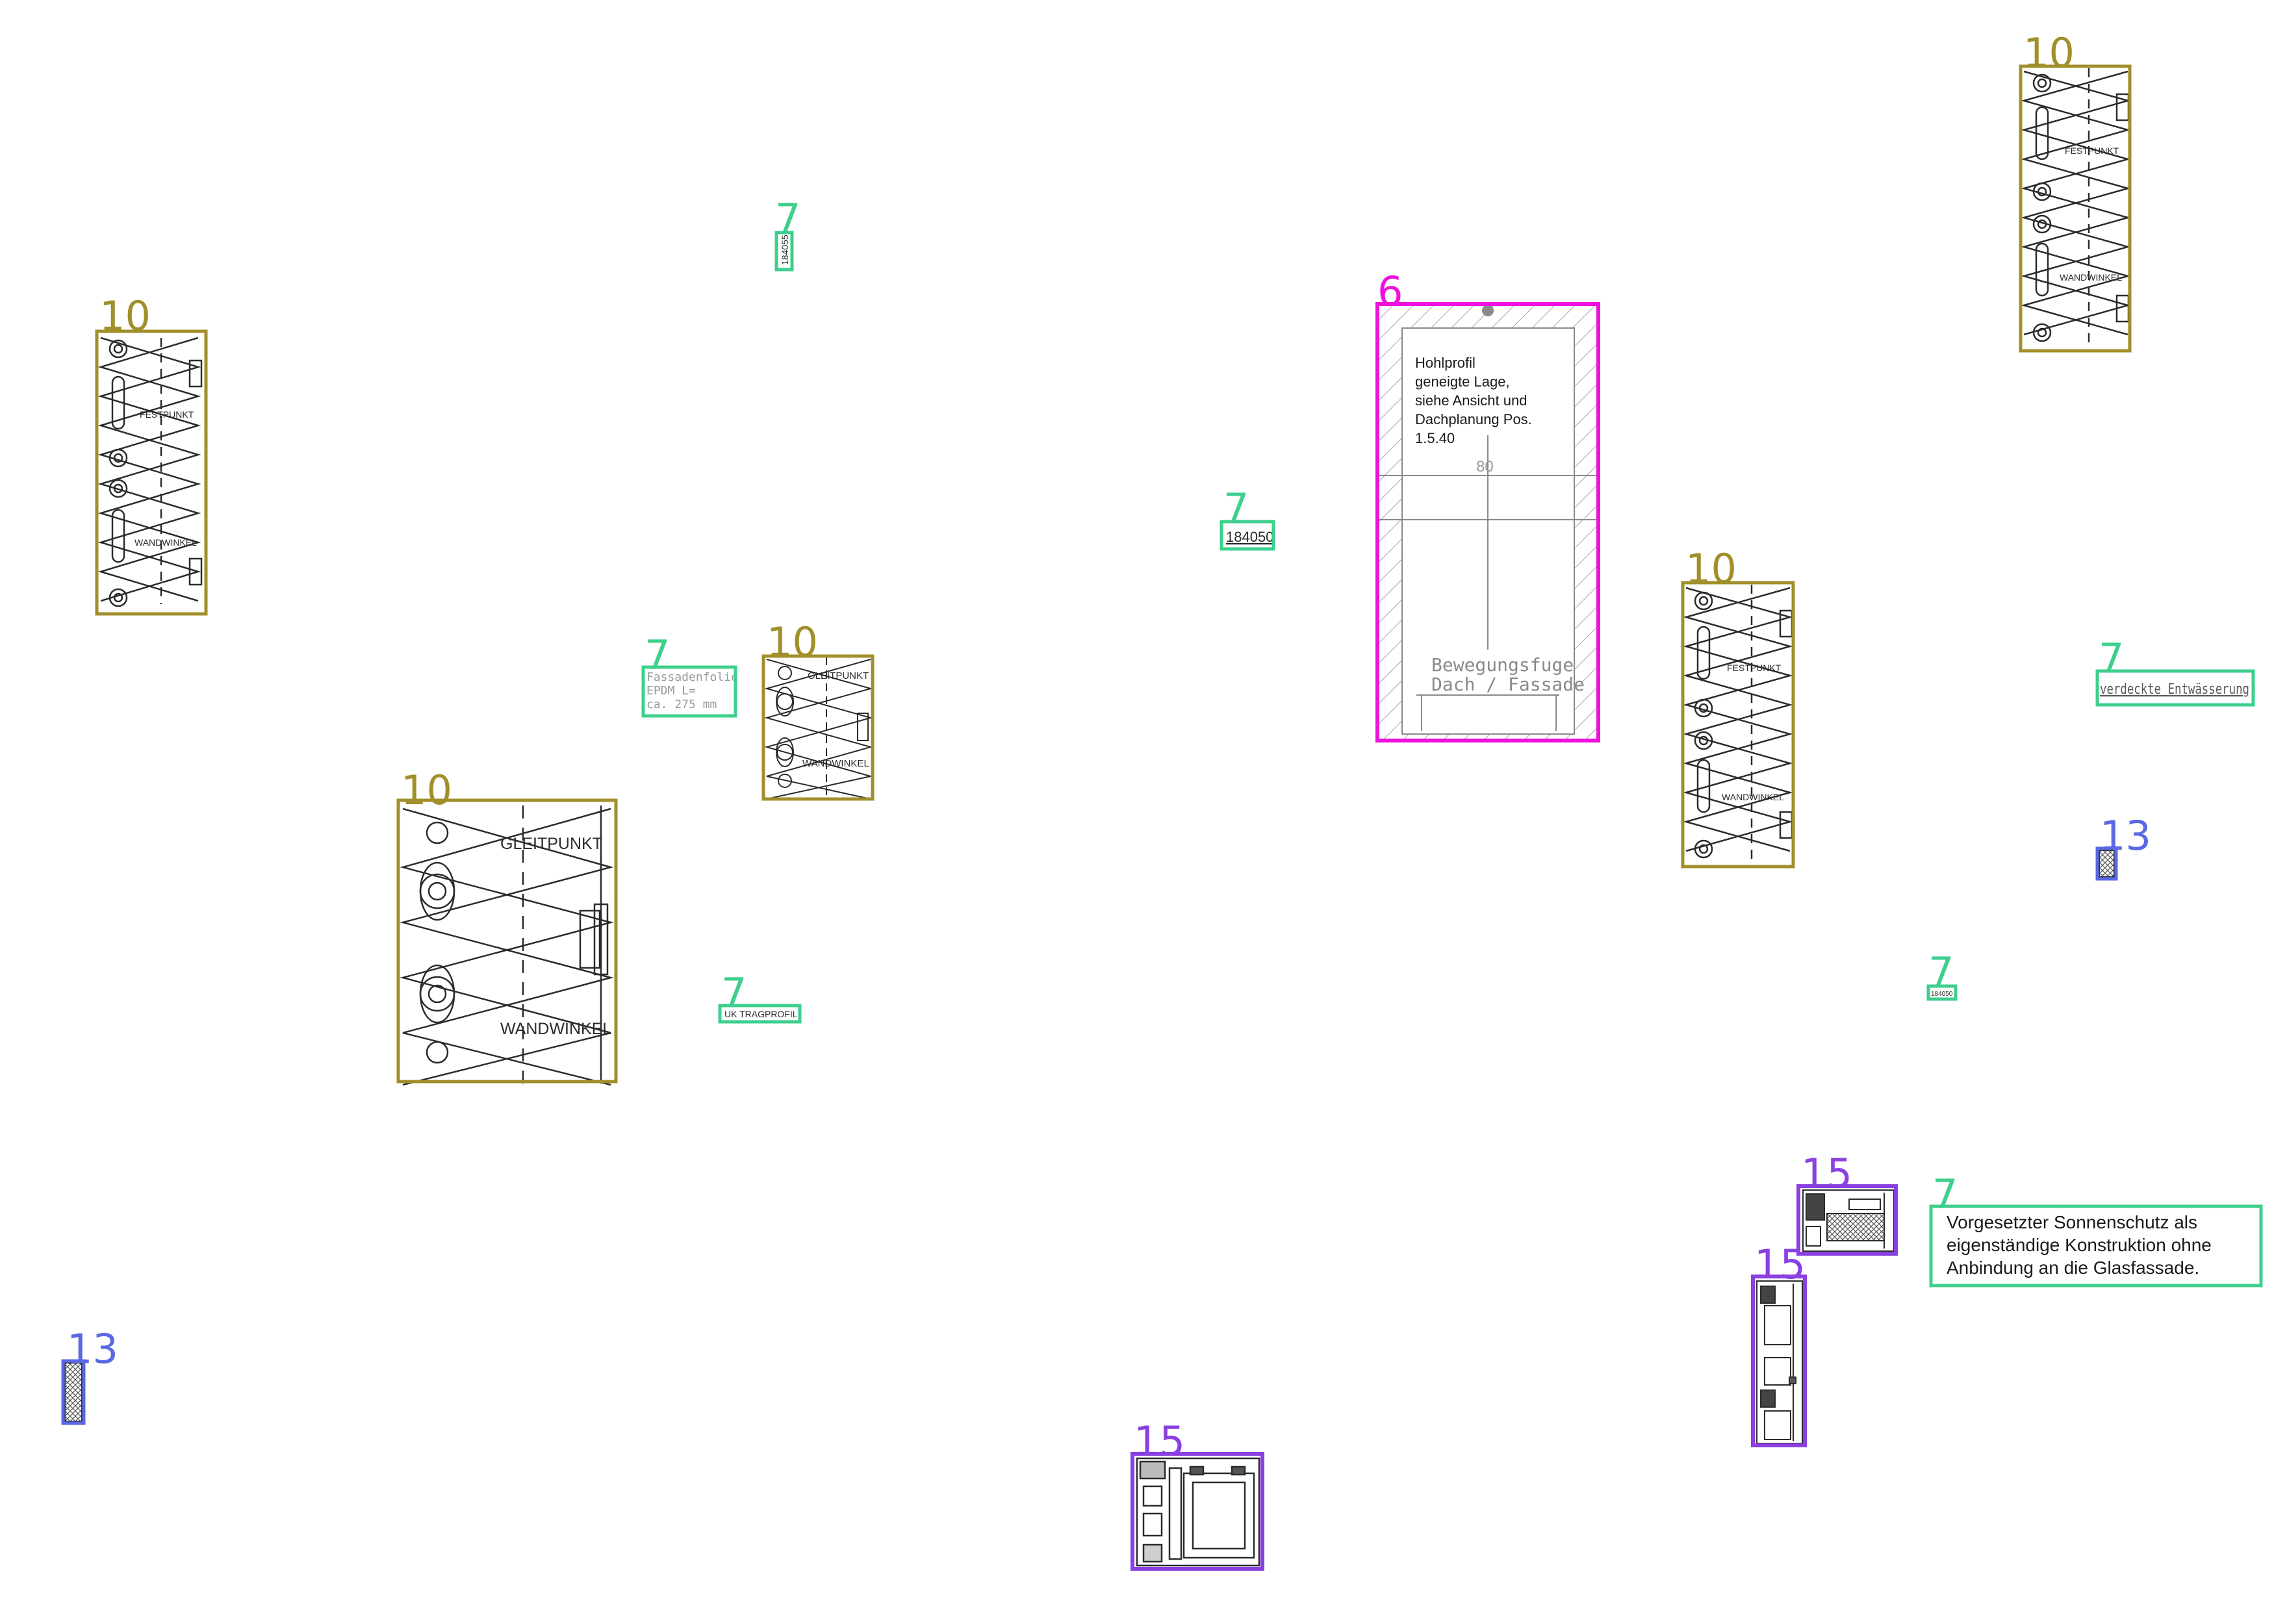 Image resolution: width=2274 pixels, height=1624 pixels. What do you see at coordinates (1508, 684) in the screenshot?
I see `bewegungsfuge-line-2: Dach / Fassade` at bounding box center [1508, 684].